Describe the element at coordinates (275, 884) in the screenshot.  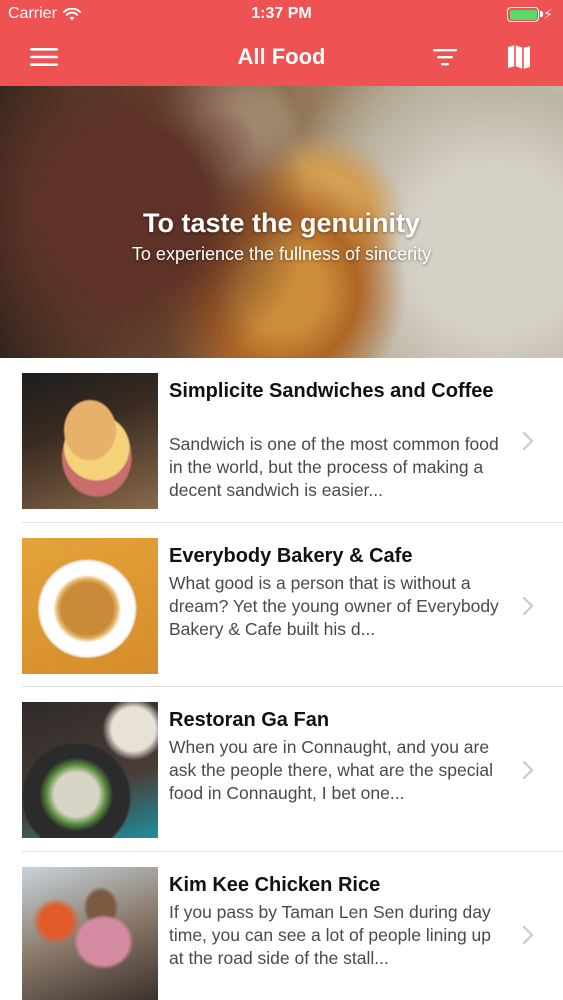
I see `item-title: Kim Kee Chicken Rice` at that location.